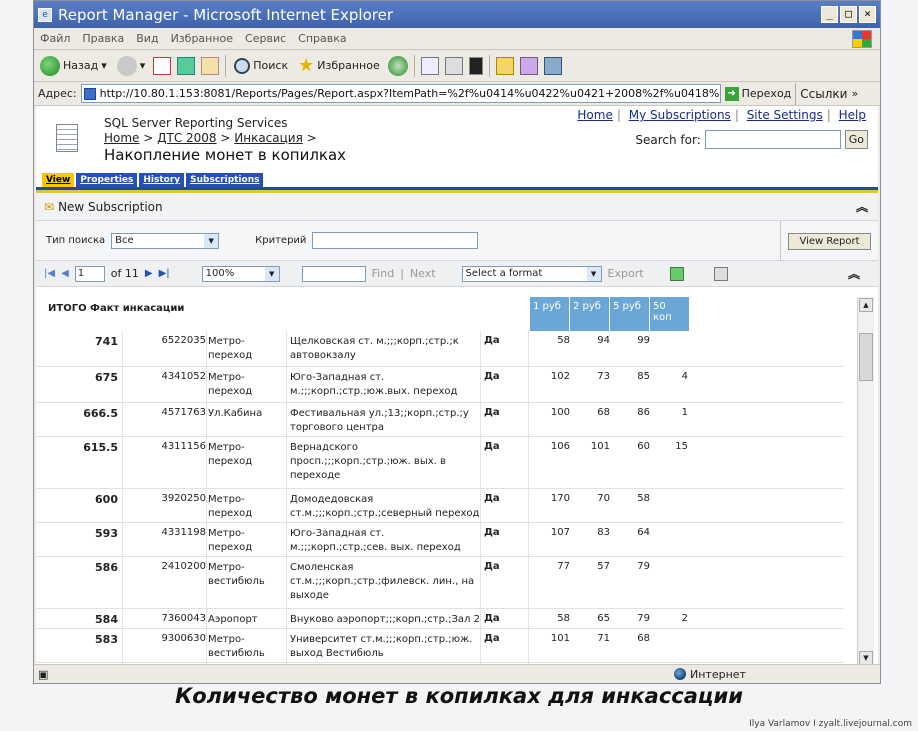  Describe the element at coordinates (603, 412) in the screenshot. I see `cell-r2: 68` at that location.